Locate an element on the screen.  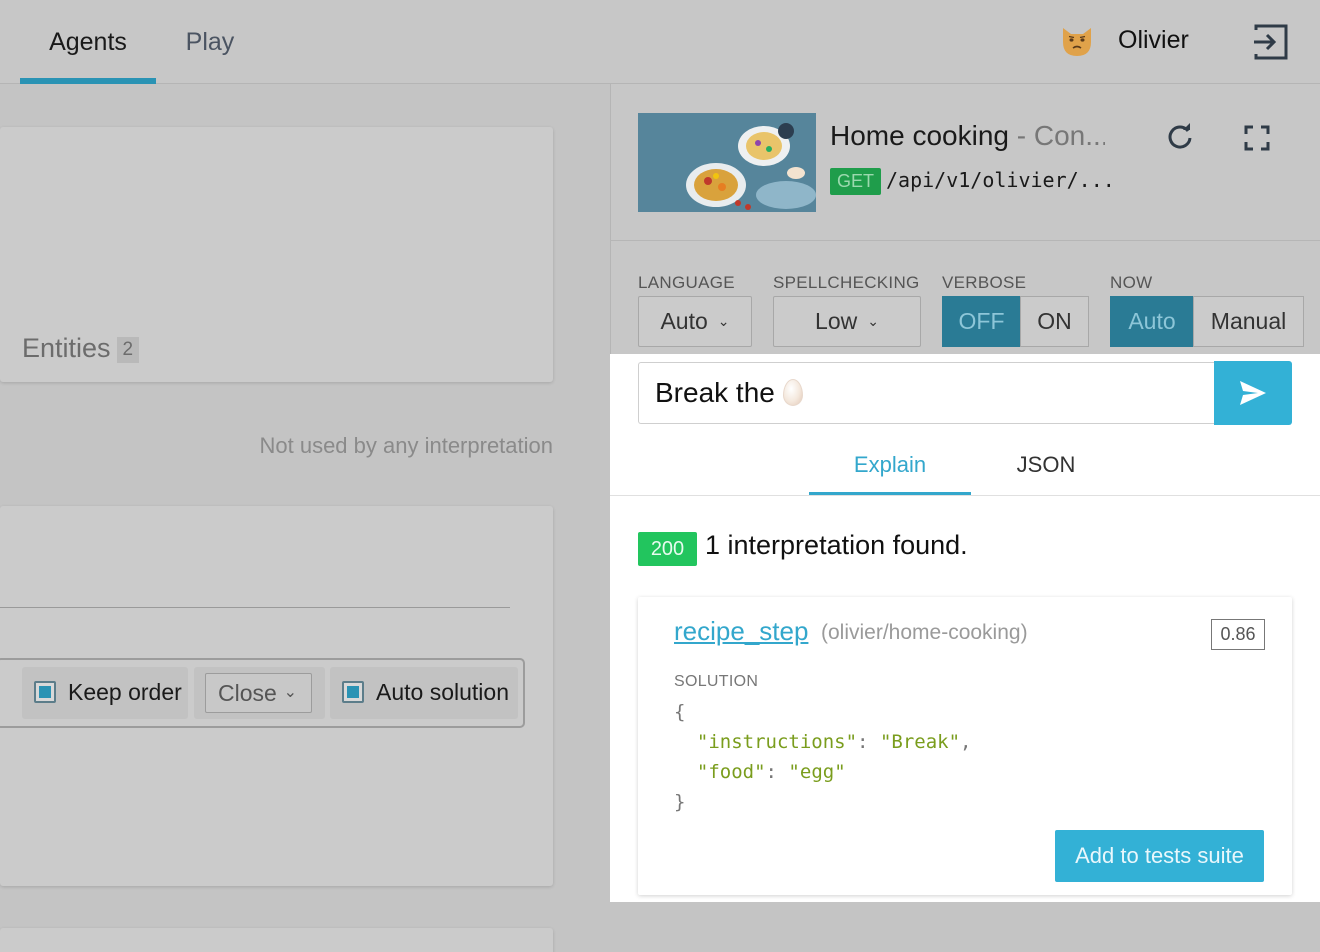
entities-label: Entities is located at coordinates (66, 348).